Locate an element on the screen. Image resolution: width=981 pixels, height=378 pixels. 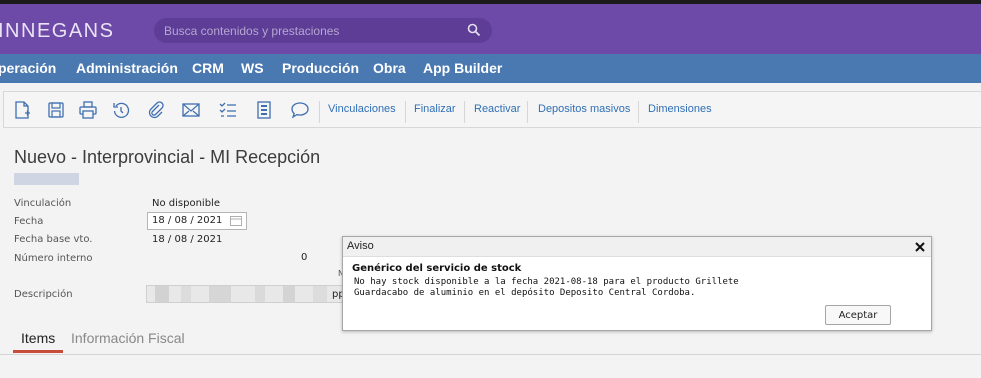
fecha-label: Fecha is located at coordinates (29, 221).